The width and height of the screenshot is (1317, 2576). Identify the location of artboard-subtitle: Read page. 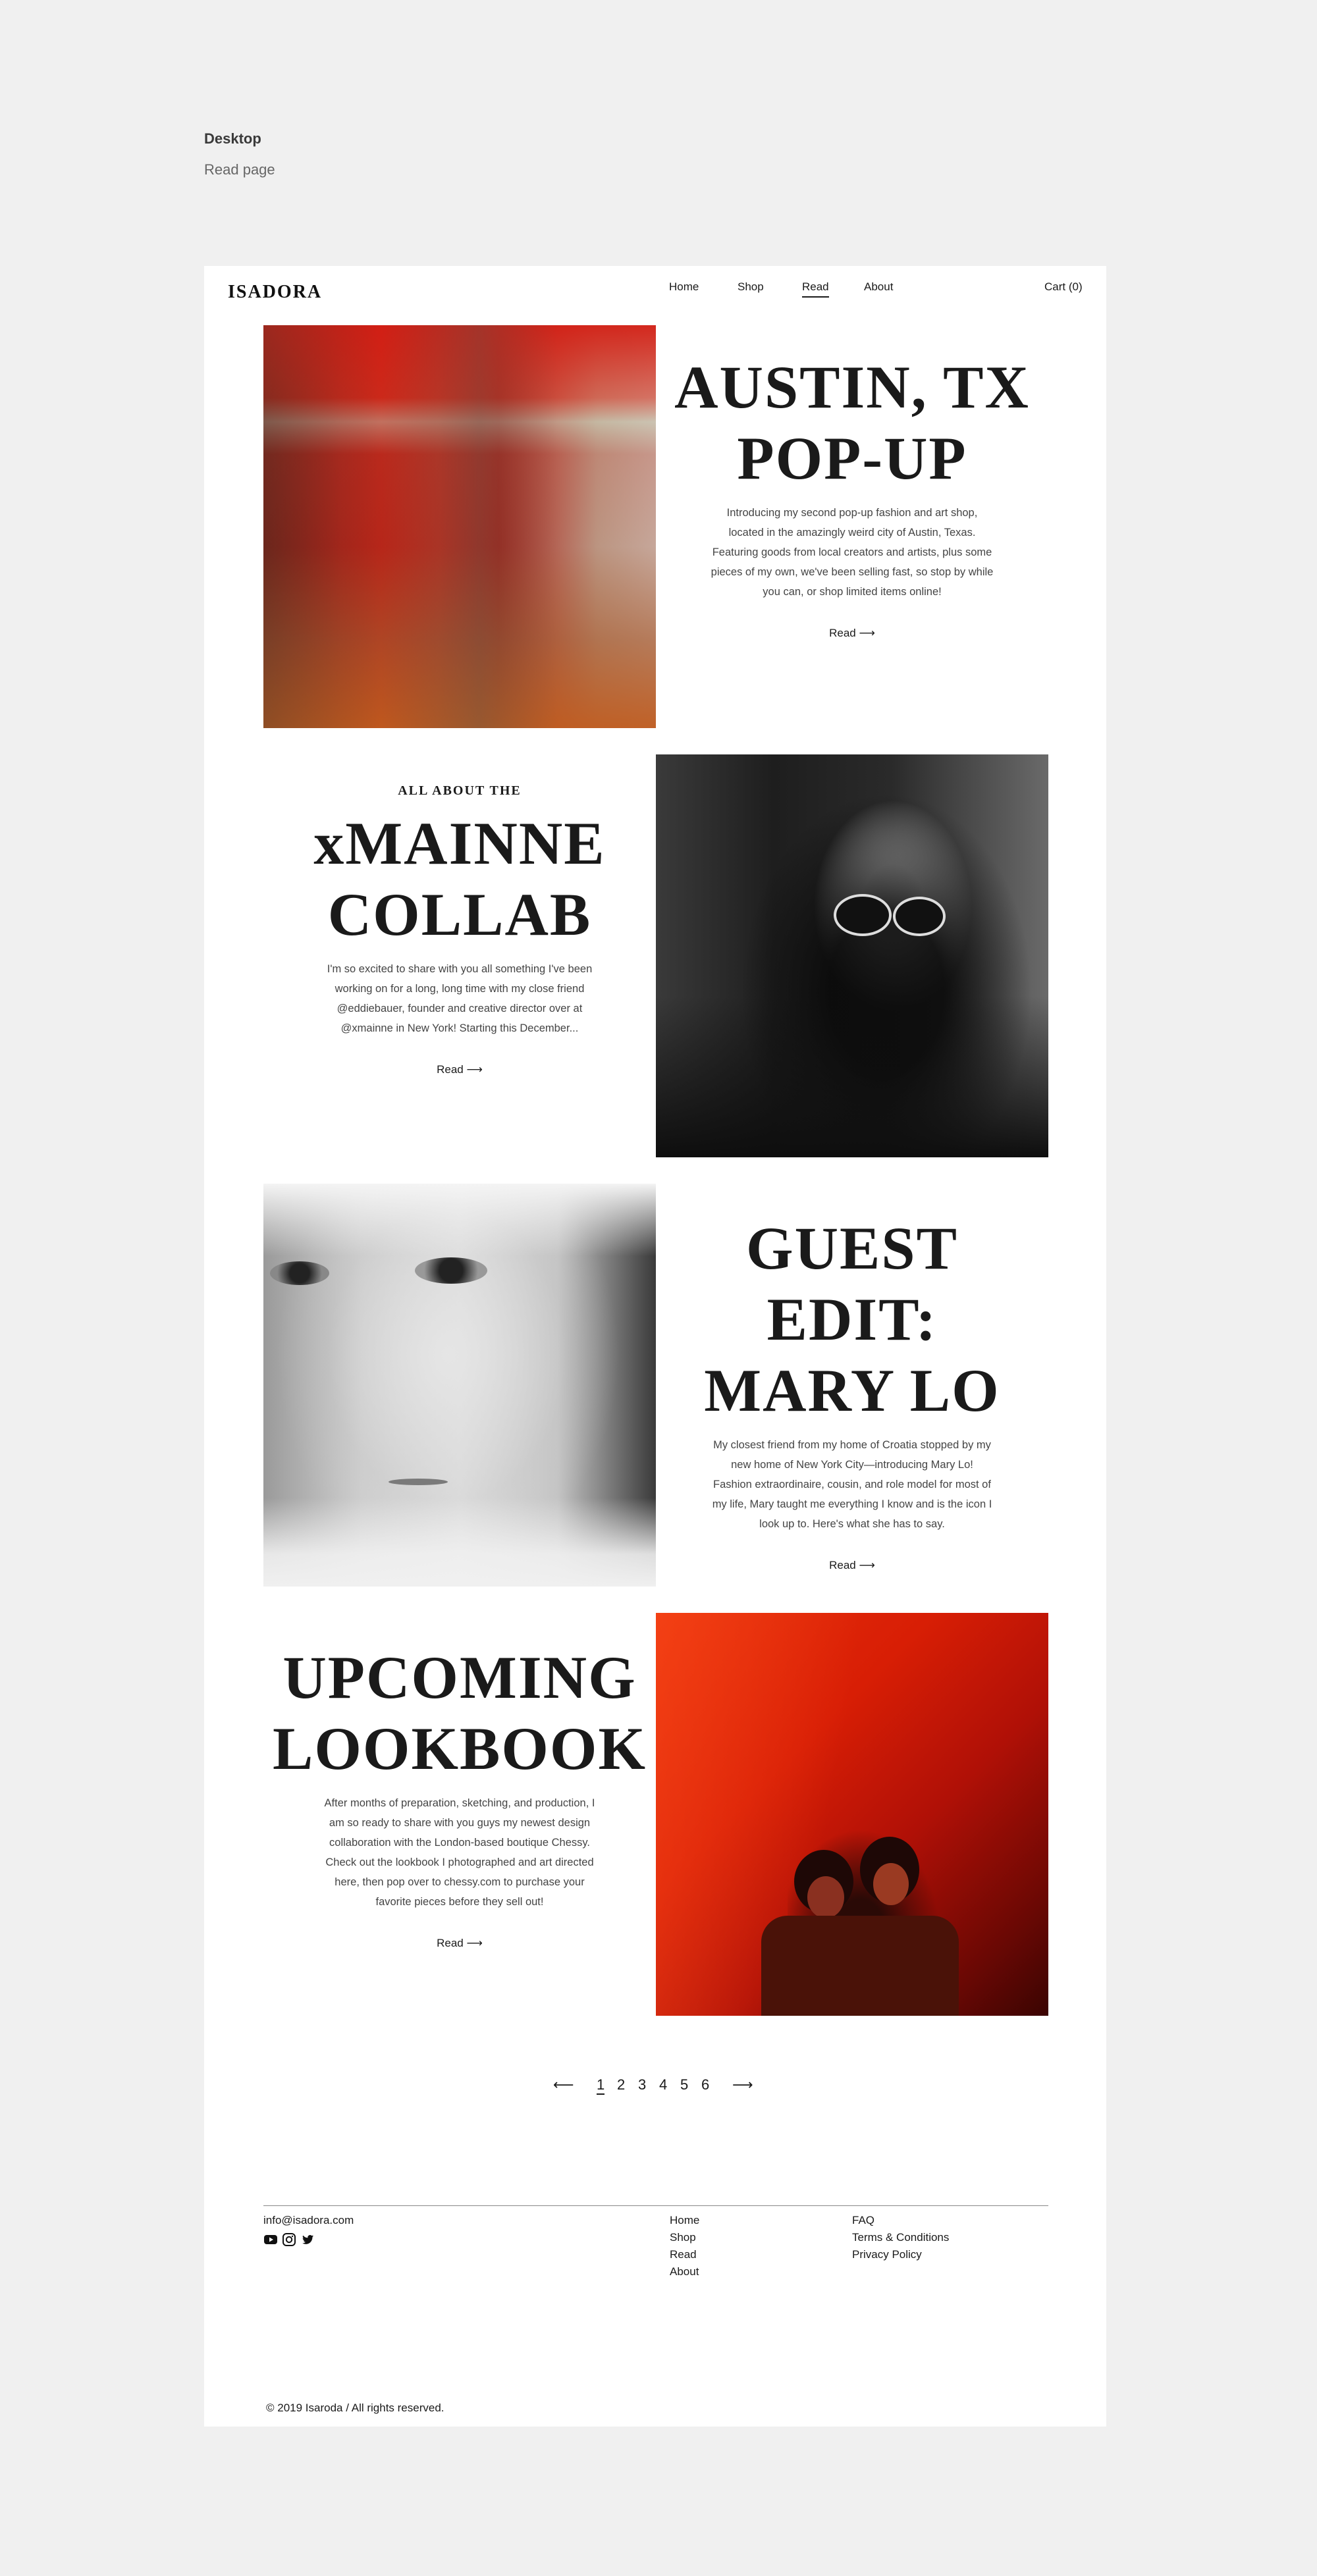
(239, 169).